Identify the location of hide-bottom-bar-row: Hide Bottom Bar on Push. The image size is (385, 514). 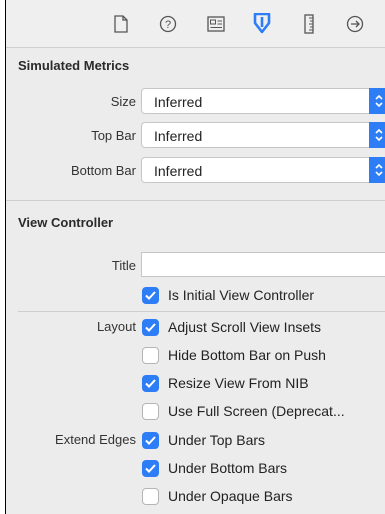
(234, 355).